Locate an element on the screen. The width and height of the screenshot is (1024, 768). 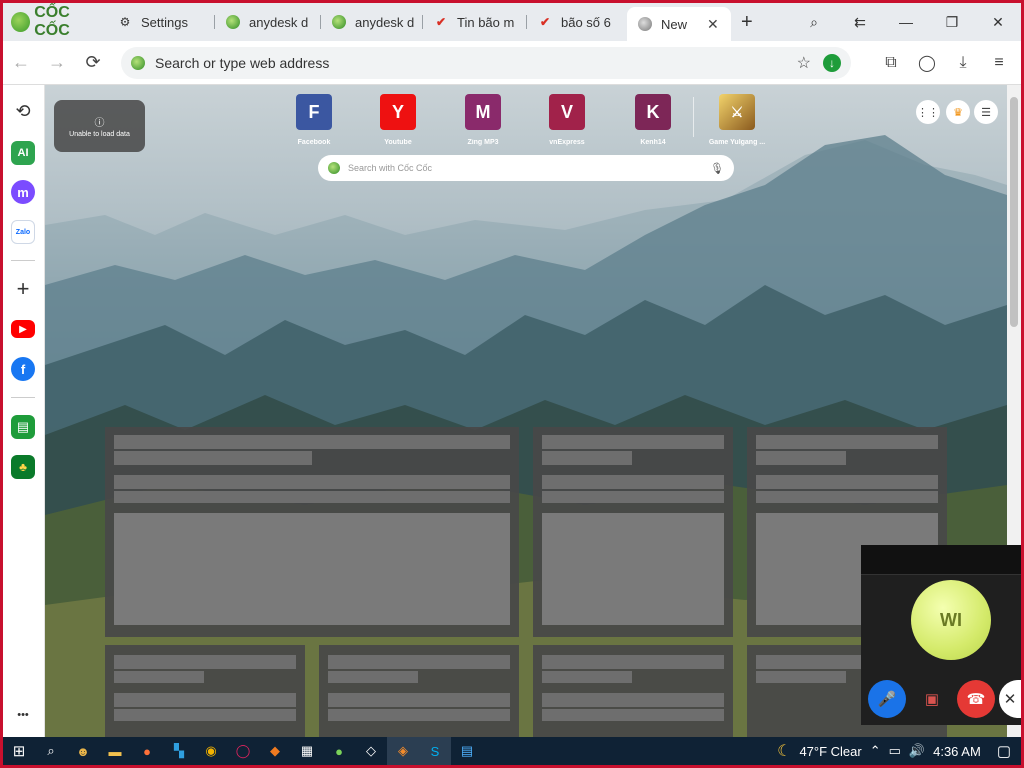
roblox-icon: ◇ is located at coordinates (371, 751).